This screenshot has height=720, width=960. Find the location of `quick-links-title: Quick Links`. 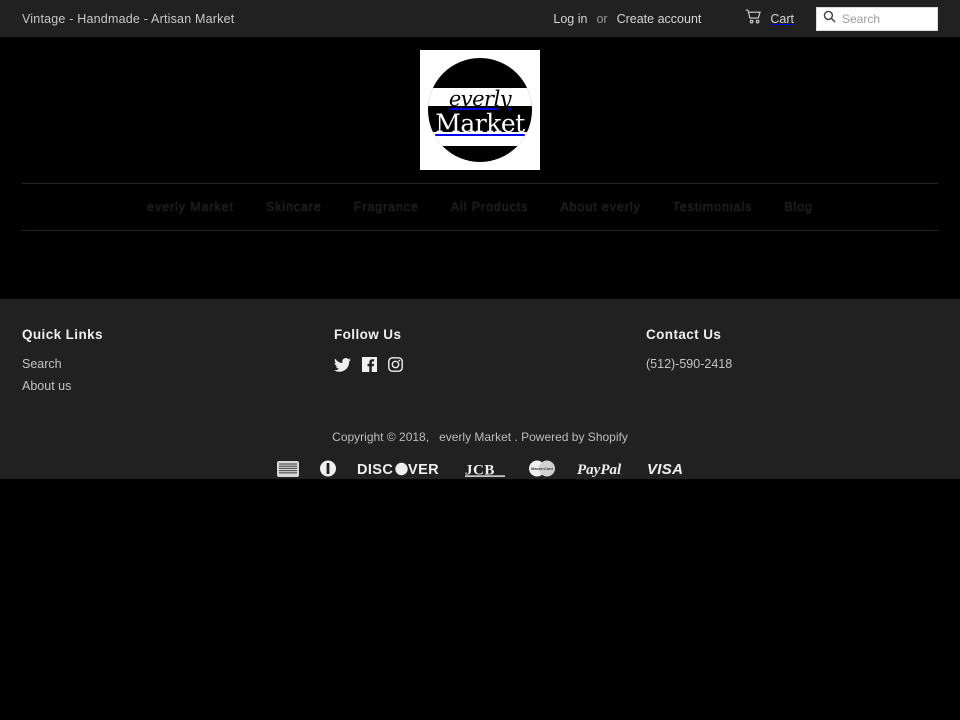

quick-links-title: Quick Links is located at coordinates (62, 334).